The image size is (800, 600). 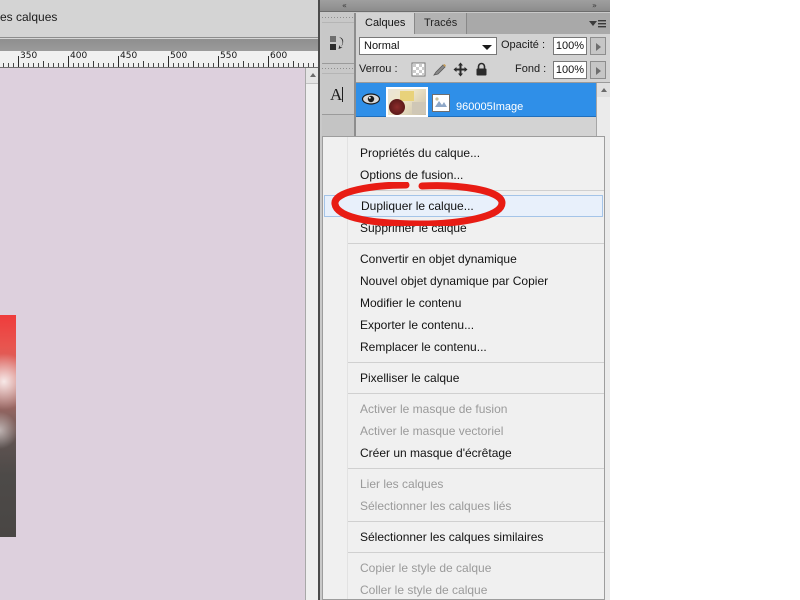 What do you see at coordinates (463, 303) in the screenshot?
I see `menu-item: Modifier le contenu` at bounding box center [463, 303].